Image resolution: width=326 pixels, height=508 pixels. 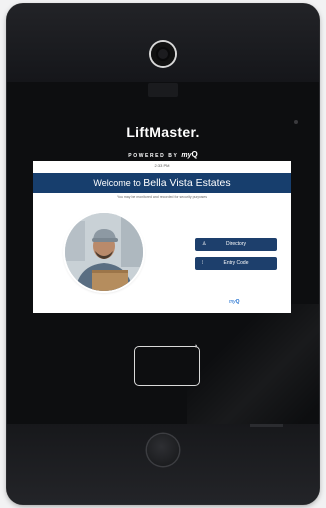 I want to click on entry-code-label: Entry Code, so click(x=236, y=263).